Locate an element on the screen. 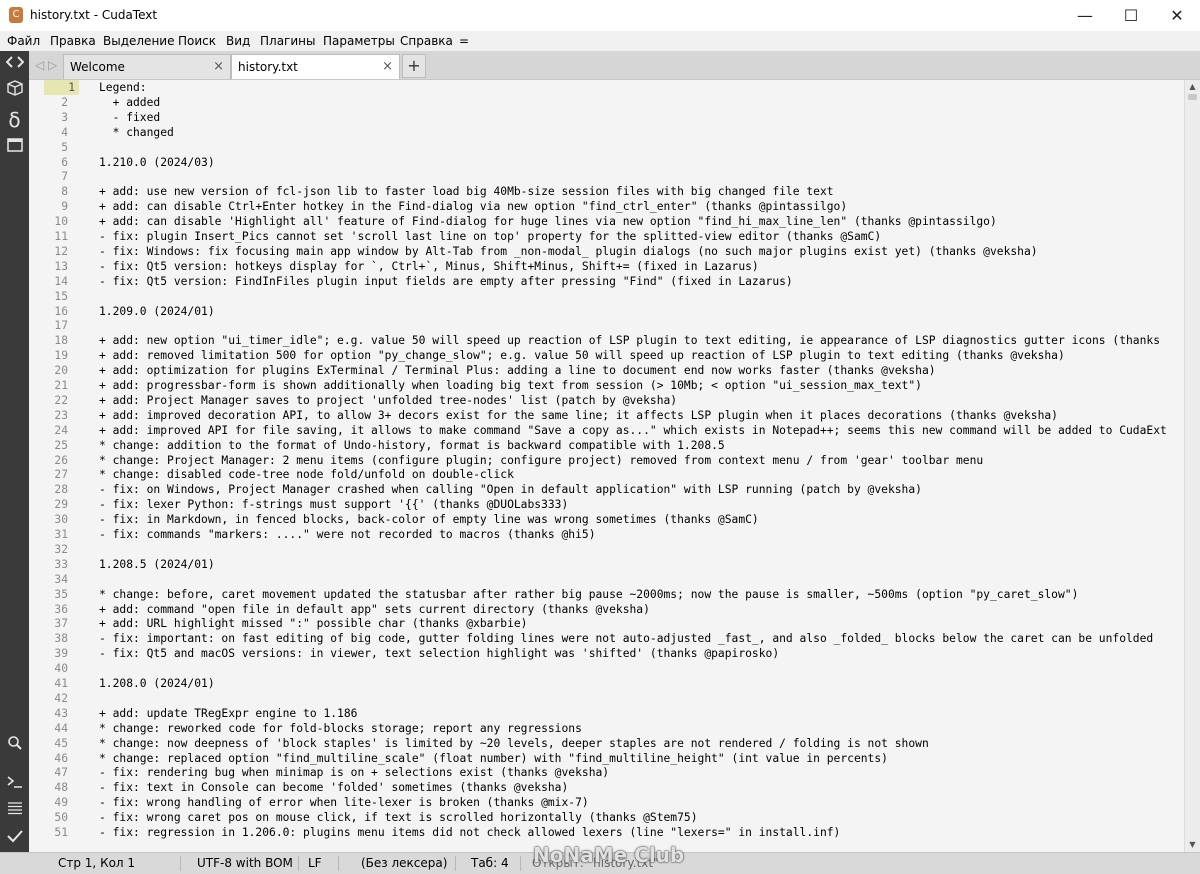  cudatext-app-icon: C is located at coordinates (16, 15).